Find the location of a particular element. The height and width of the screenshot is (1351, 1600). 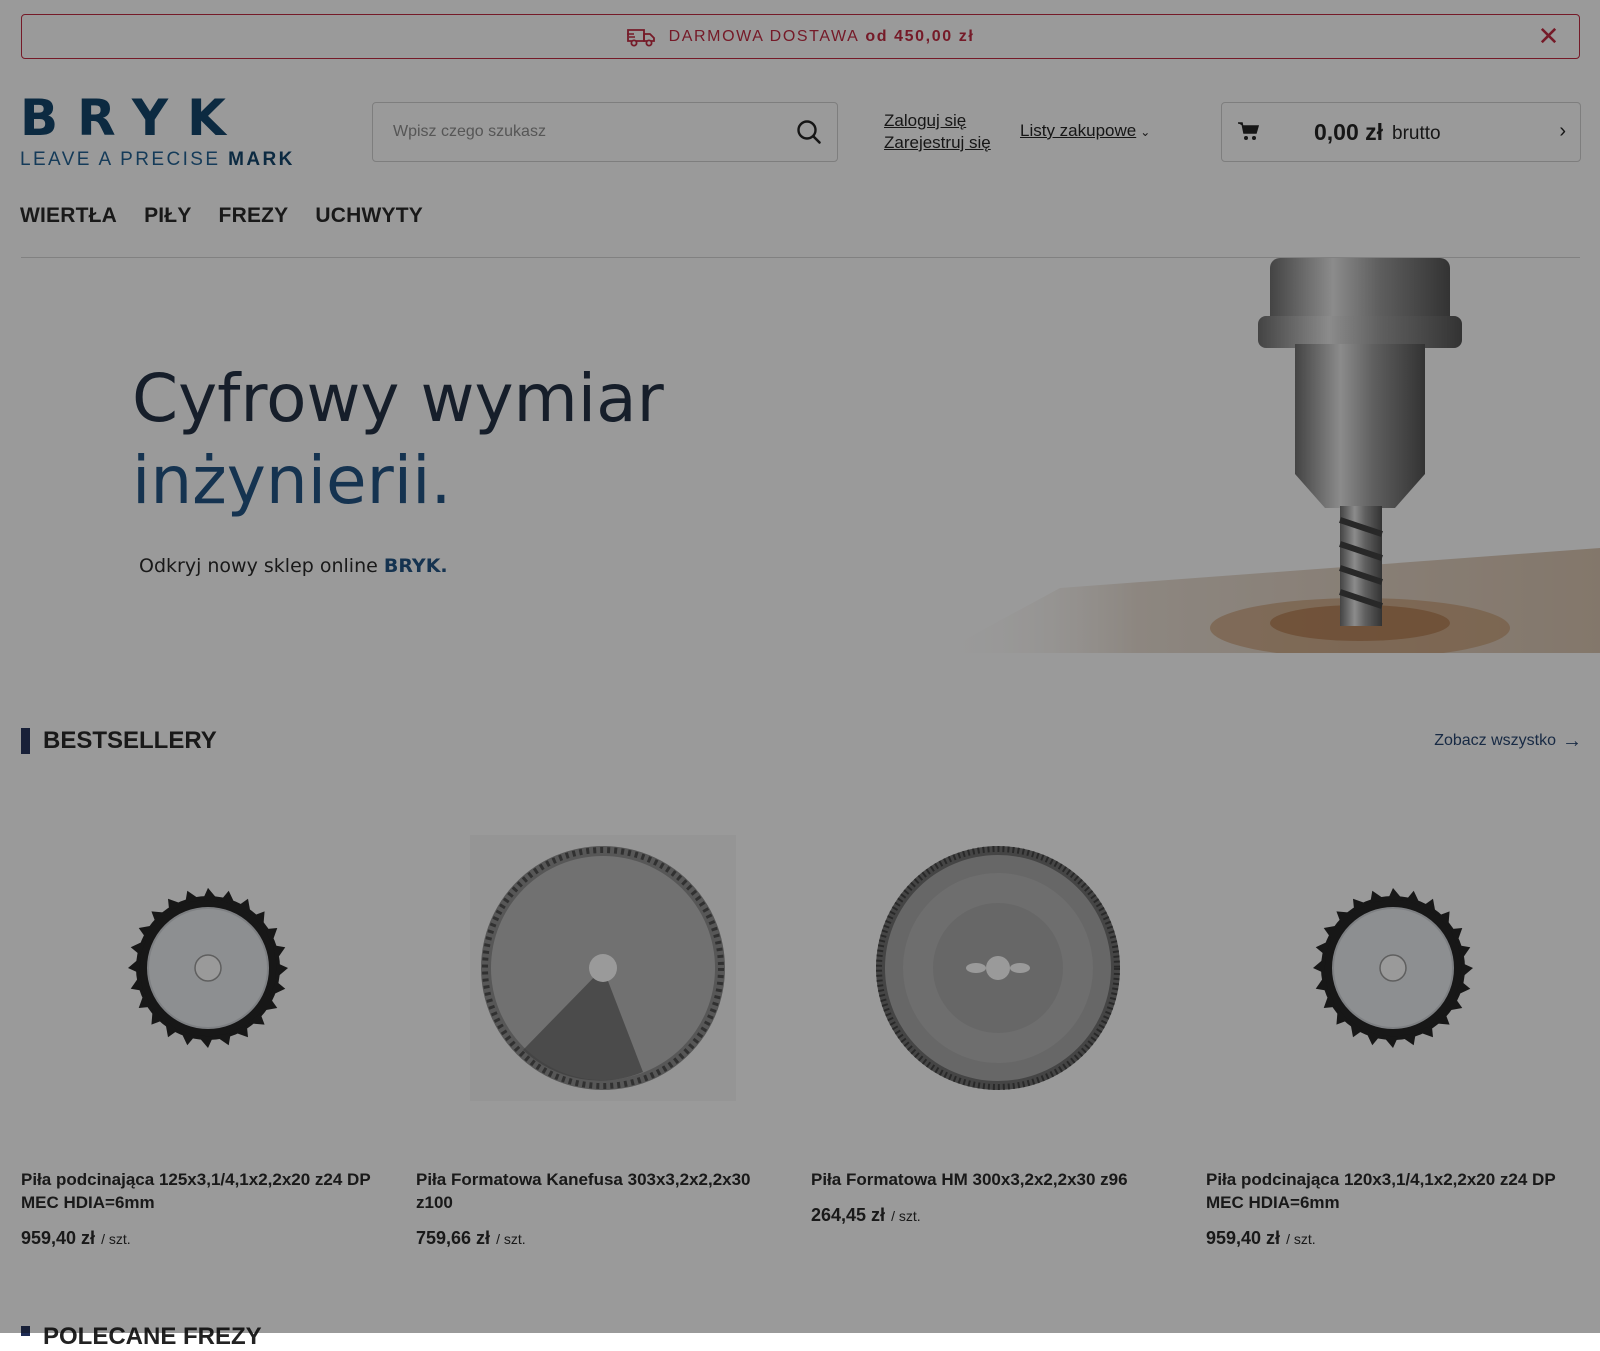

recommended-mills-title: POLECANE FREZY is located at coordinates (152, 1336).